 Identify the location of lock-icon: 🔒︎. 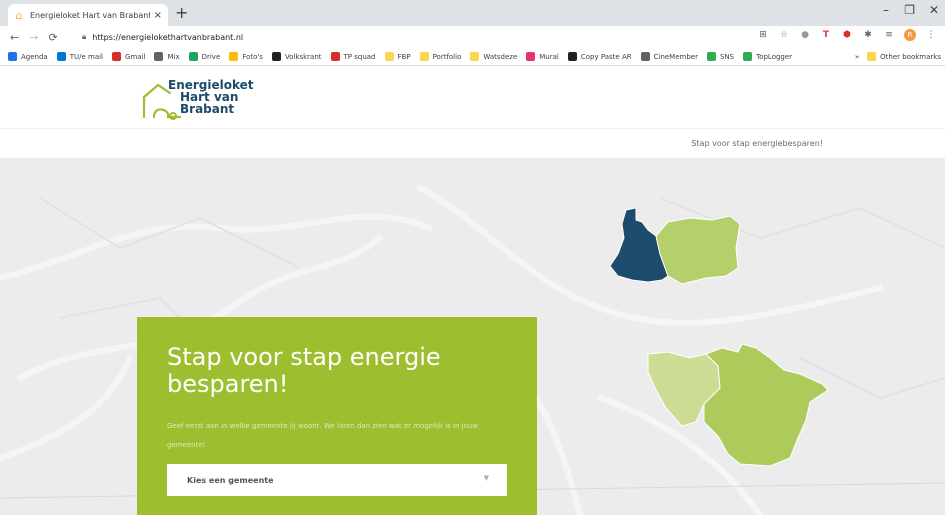
(84, 37).